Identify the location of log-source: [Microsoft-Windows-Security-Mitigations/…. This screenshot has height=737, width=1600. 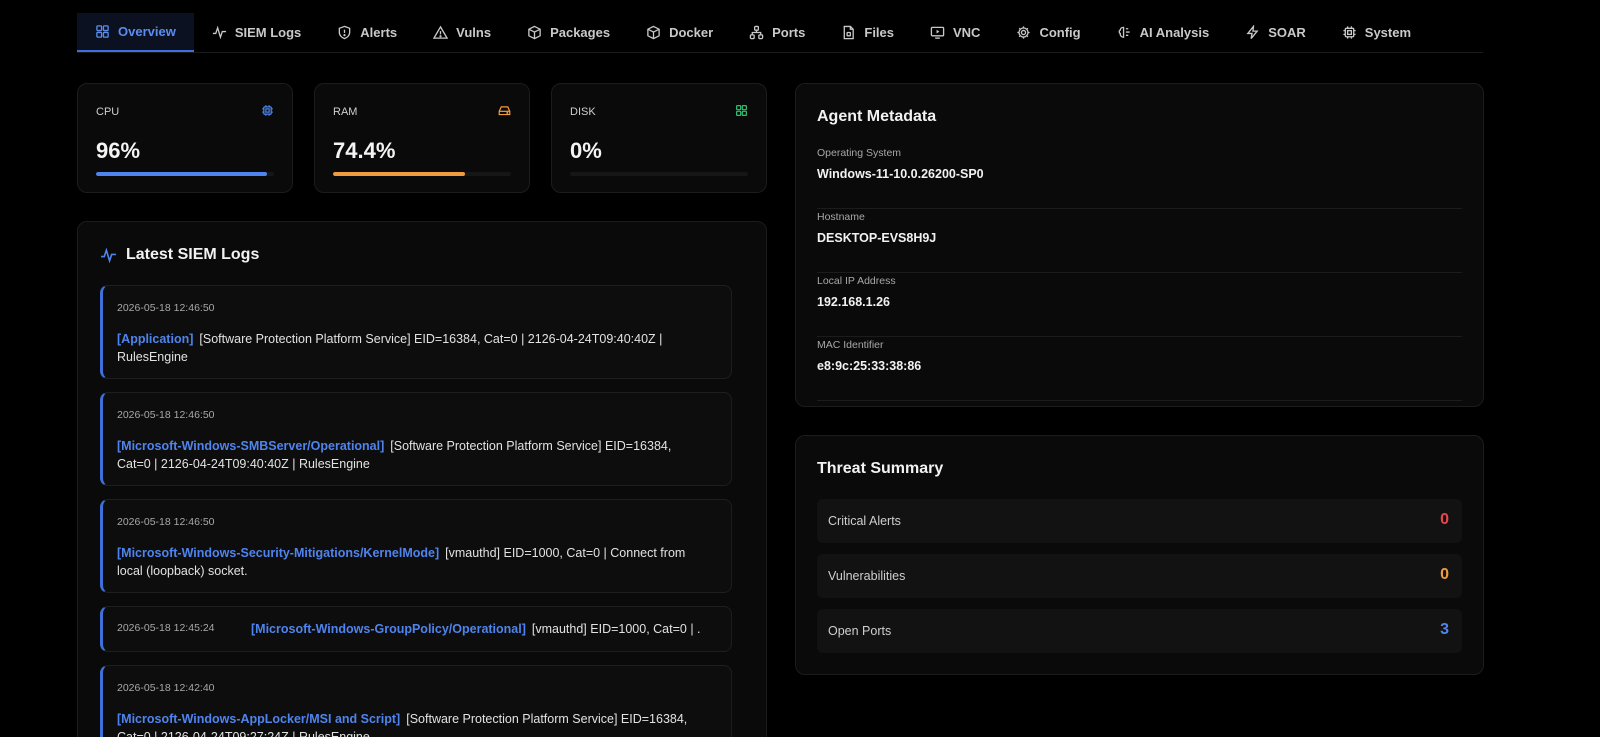
(278, 553).